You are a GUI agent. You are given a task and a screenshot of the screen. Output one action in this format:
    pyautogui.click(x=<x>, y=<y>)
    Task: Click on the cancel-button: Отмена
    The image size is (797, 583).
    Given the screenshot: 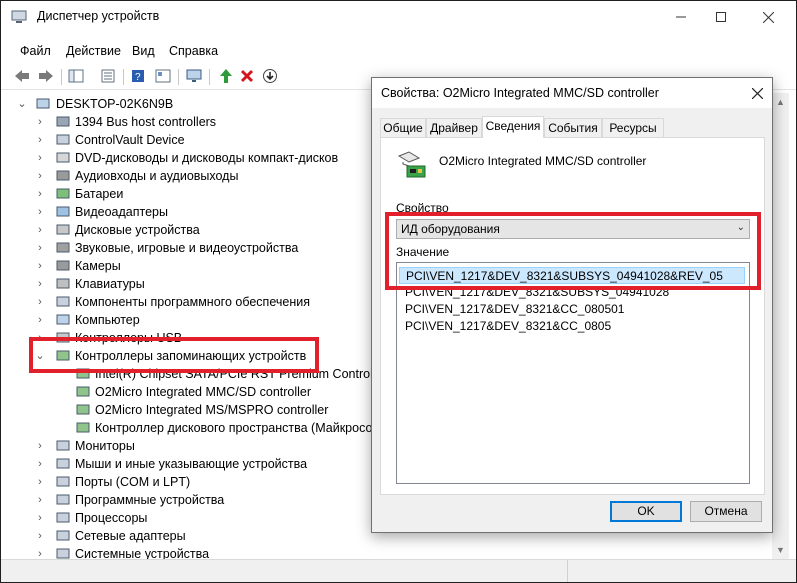 What is the action you would take?
    pyautogui.click(x=726, y=511)
    